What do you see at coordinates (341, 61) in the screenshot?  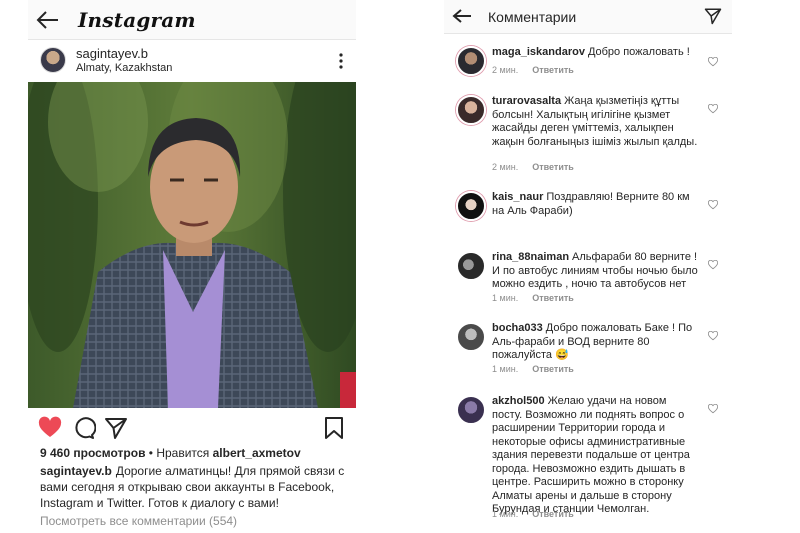 I see `more-options-icon` at bounding box center [341, 61].